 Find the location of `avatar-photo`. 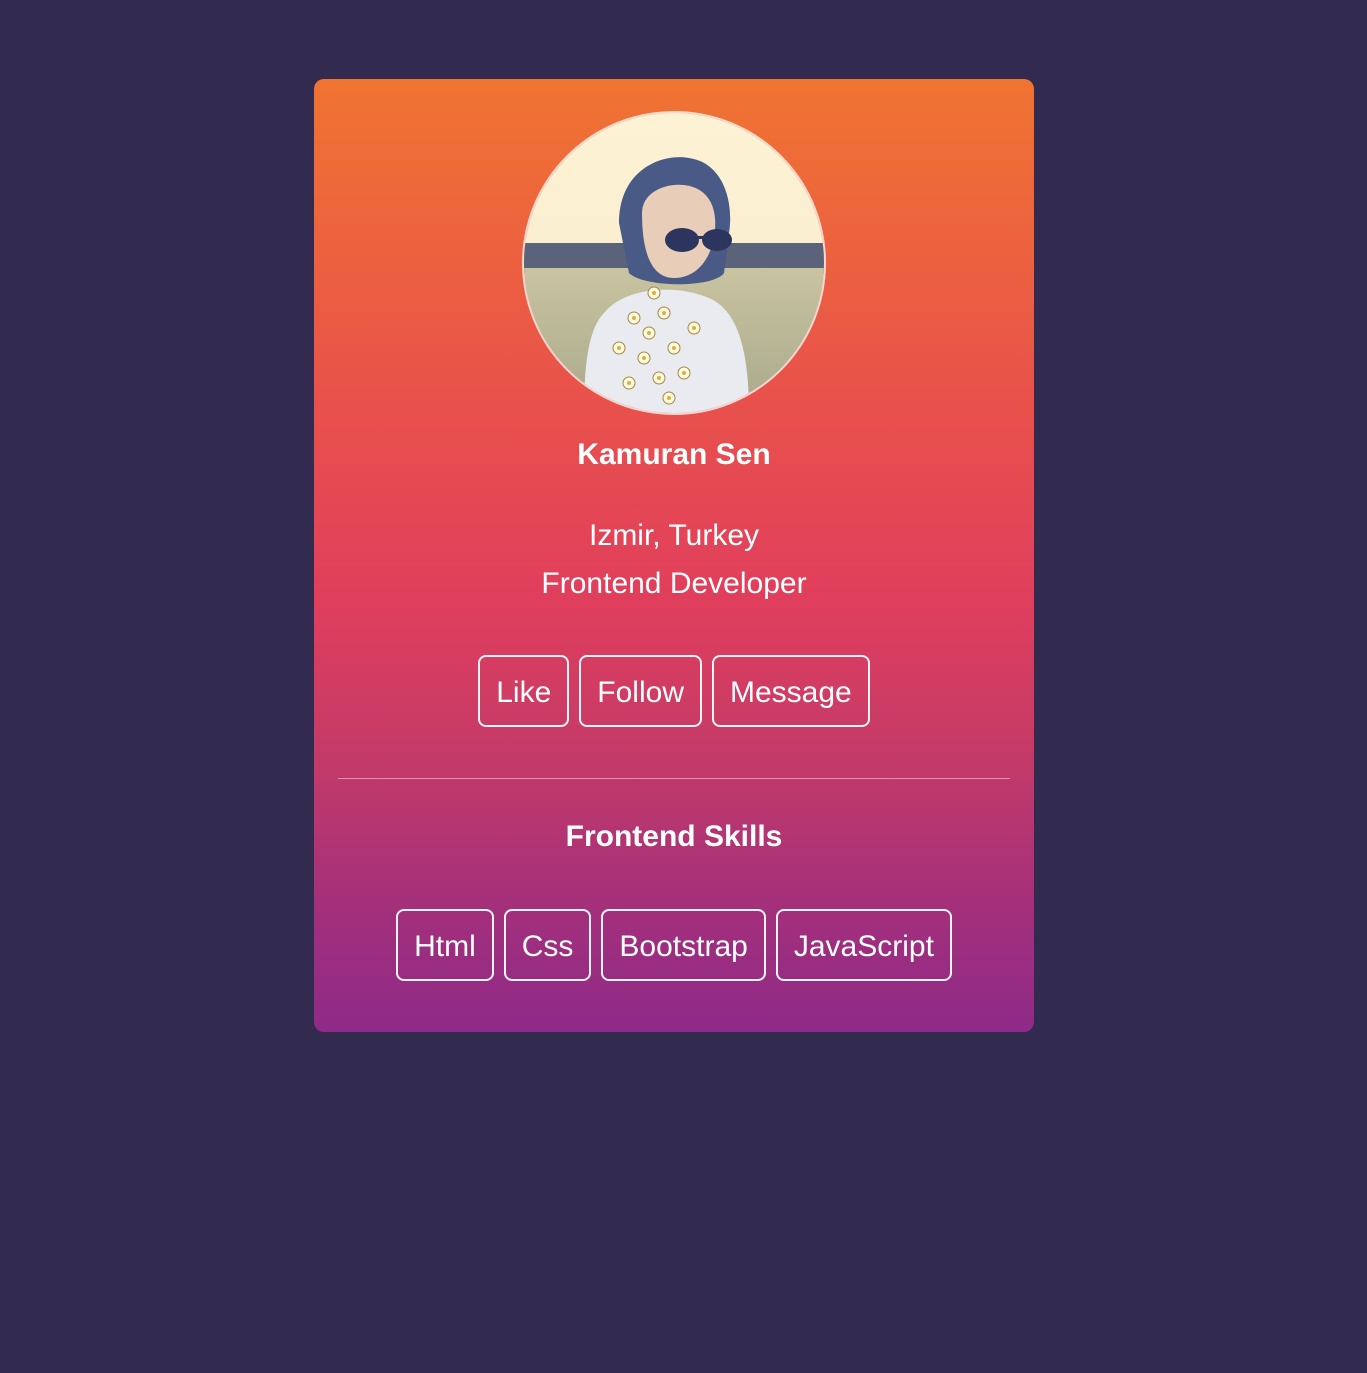

avatar-photo is located at coordinates (674, 263).